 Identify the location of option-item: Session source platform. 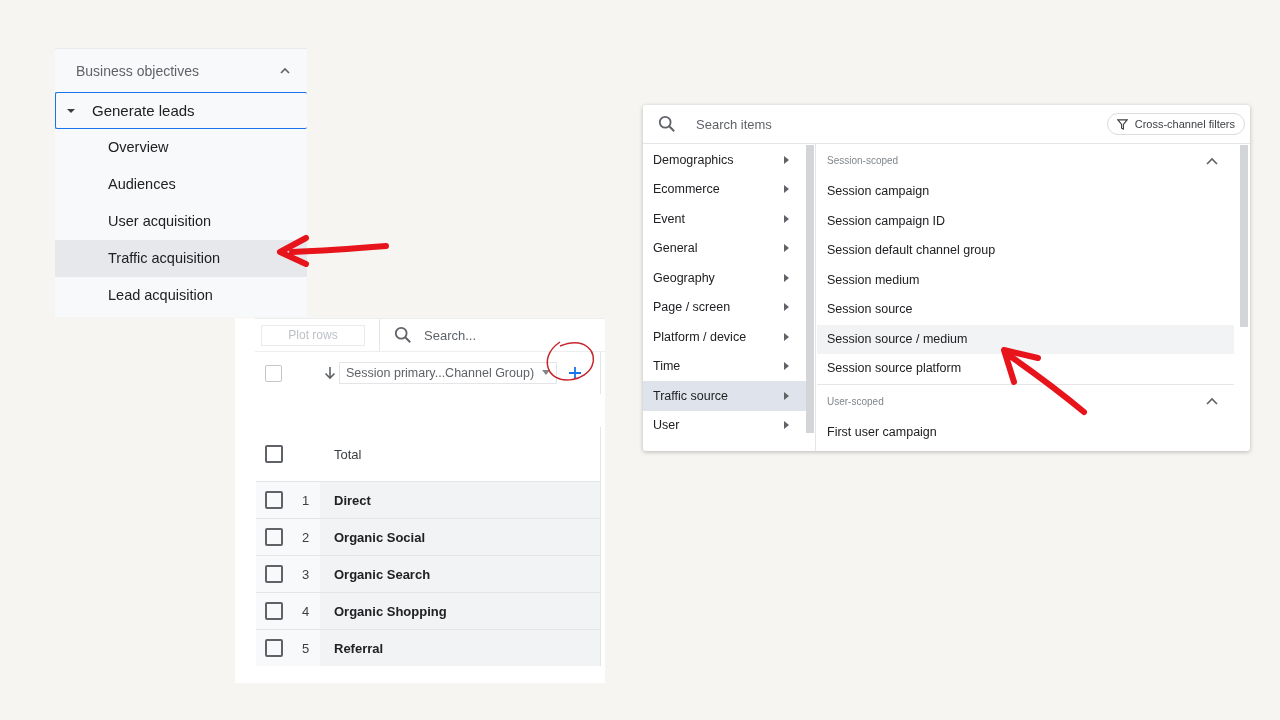
(1025, 369).